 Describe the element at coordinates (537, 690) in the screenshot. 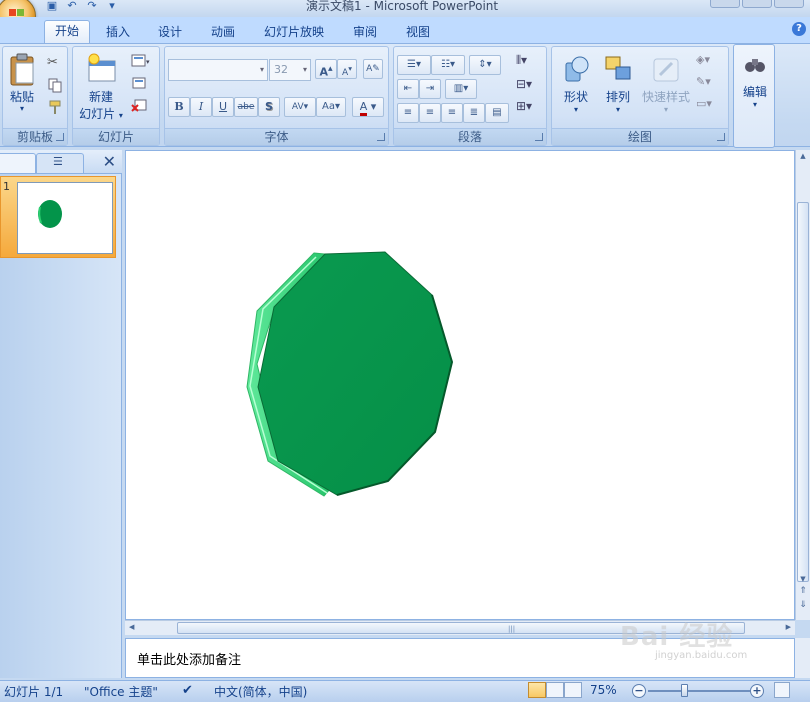

I see `normal-view-button` at that location.